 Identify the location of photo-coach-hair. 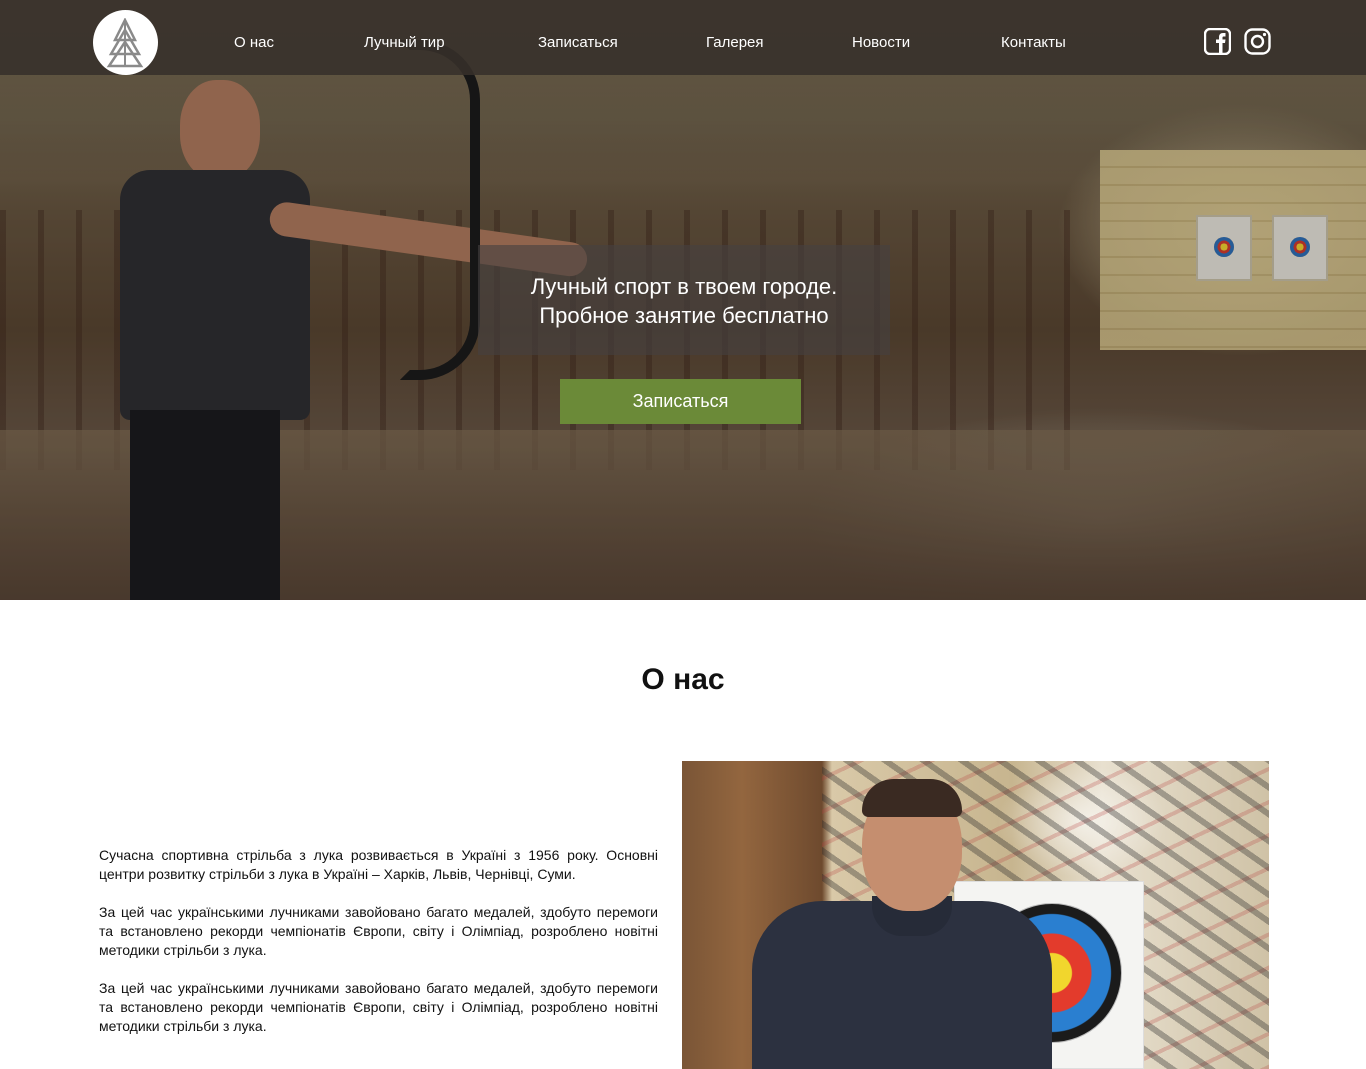
(912, 798).